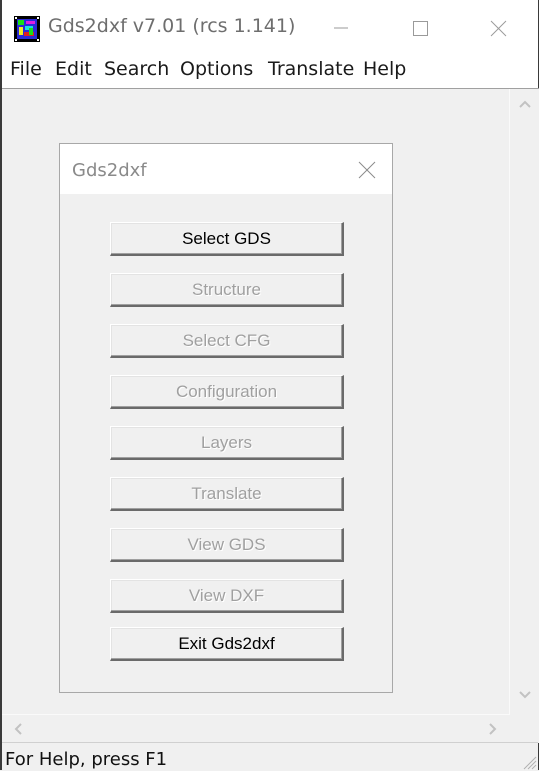 This screenshot has width=539, height=771. What do you see at coordinates (136, 69) in the screenshot?
I see `menu-search: Search` at bounding box center [136, 69].